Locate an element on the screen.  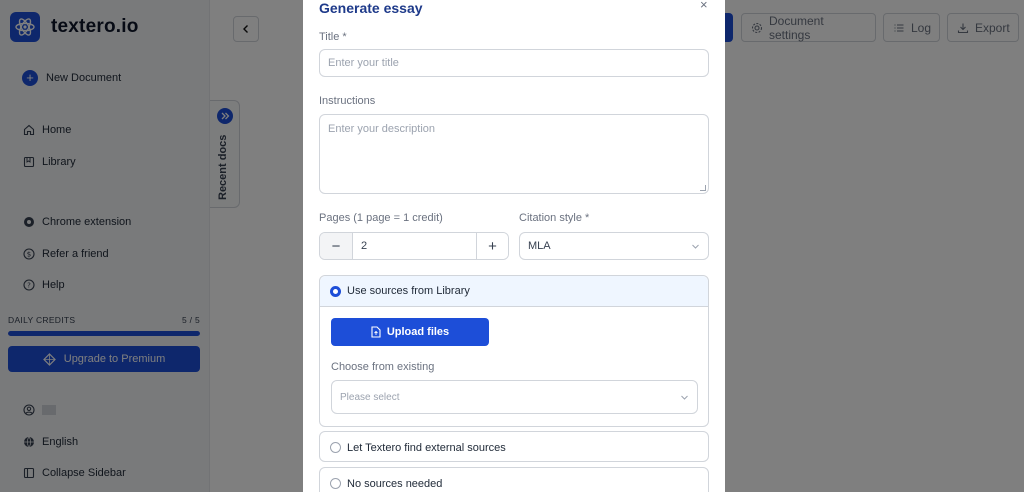
upload-files-label: Upload files is located at coordinates (418, 332).